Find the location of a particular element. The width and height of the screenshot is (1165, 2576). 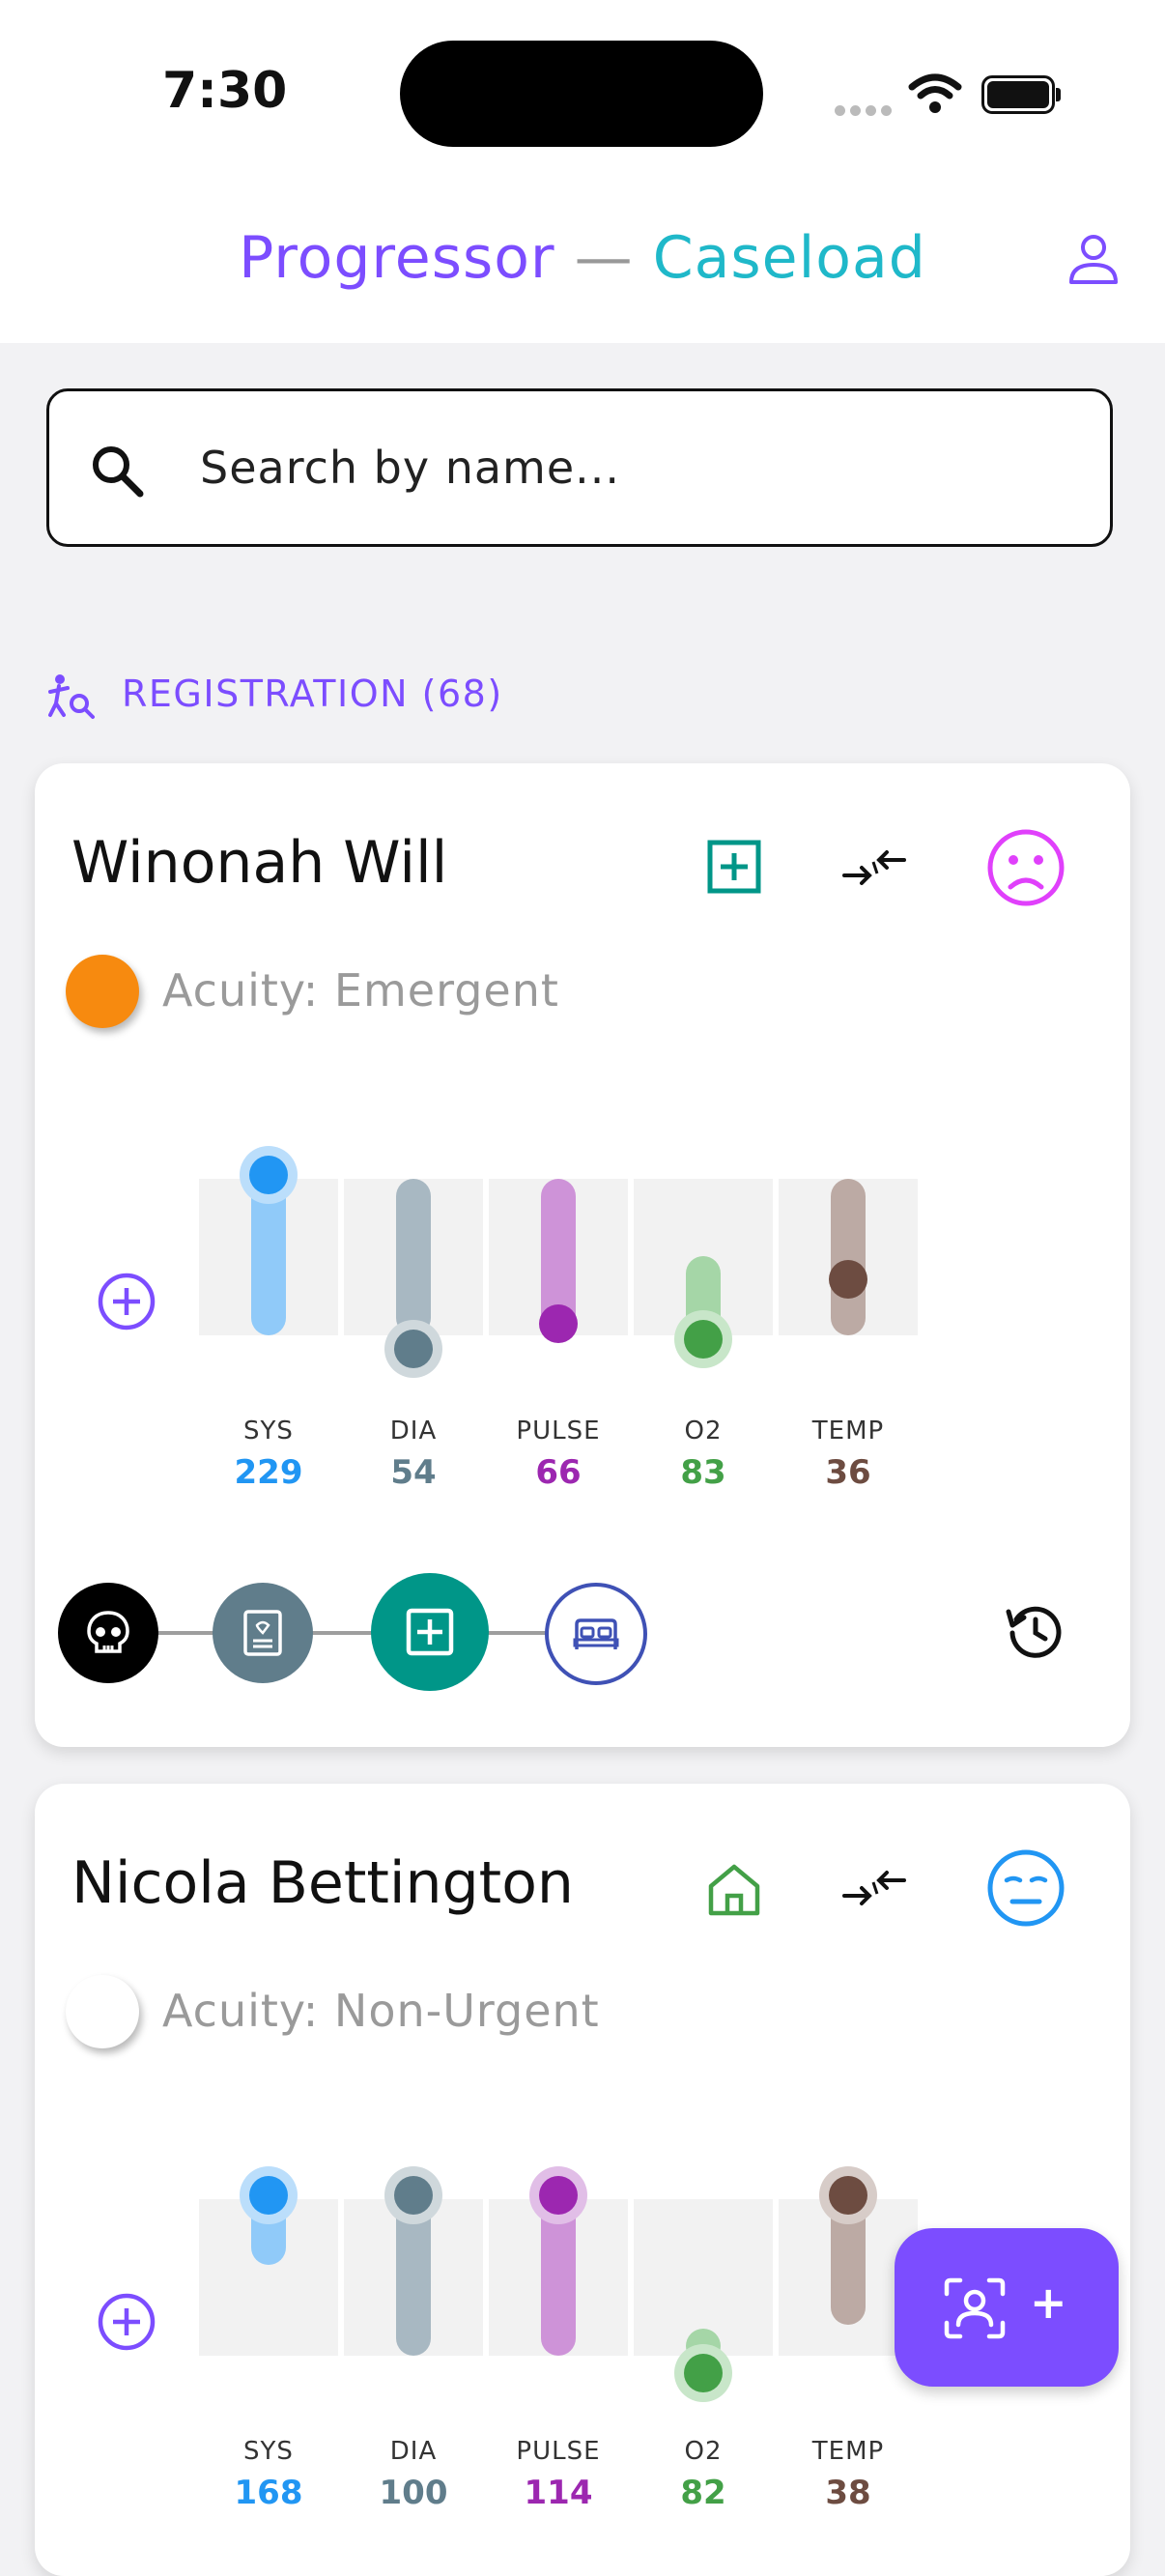

sad-face-icon is located at coordinates (1026, 868).